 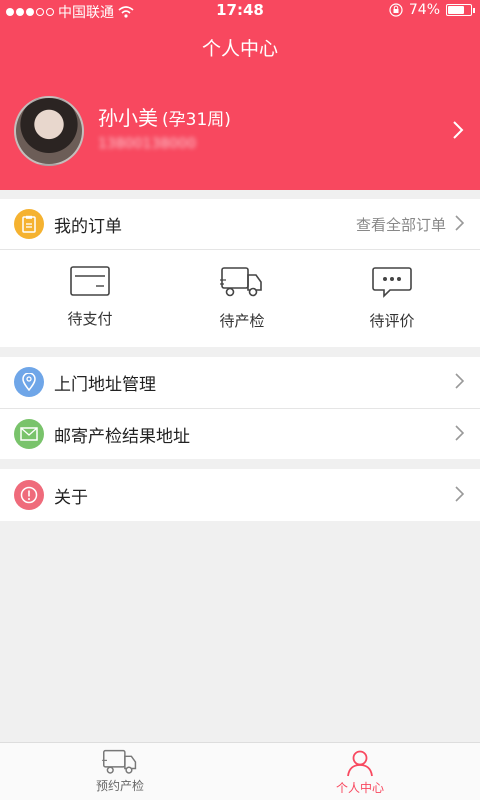 I want to click on battery-icon, so click(x=460, y=10).